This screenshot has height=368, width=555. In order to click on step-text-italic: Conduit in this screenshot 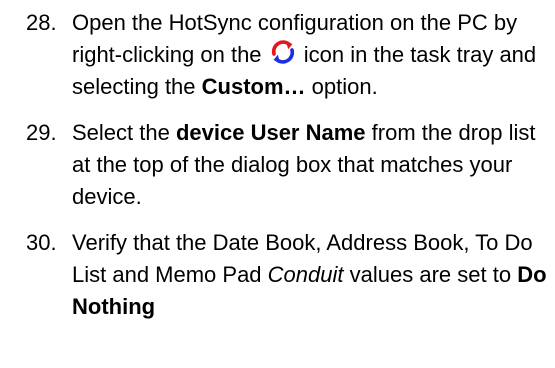, I will do `click(305, 274)`.